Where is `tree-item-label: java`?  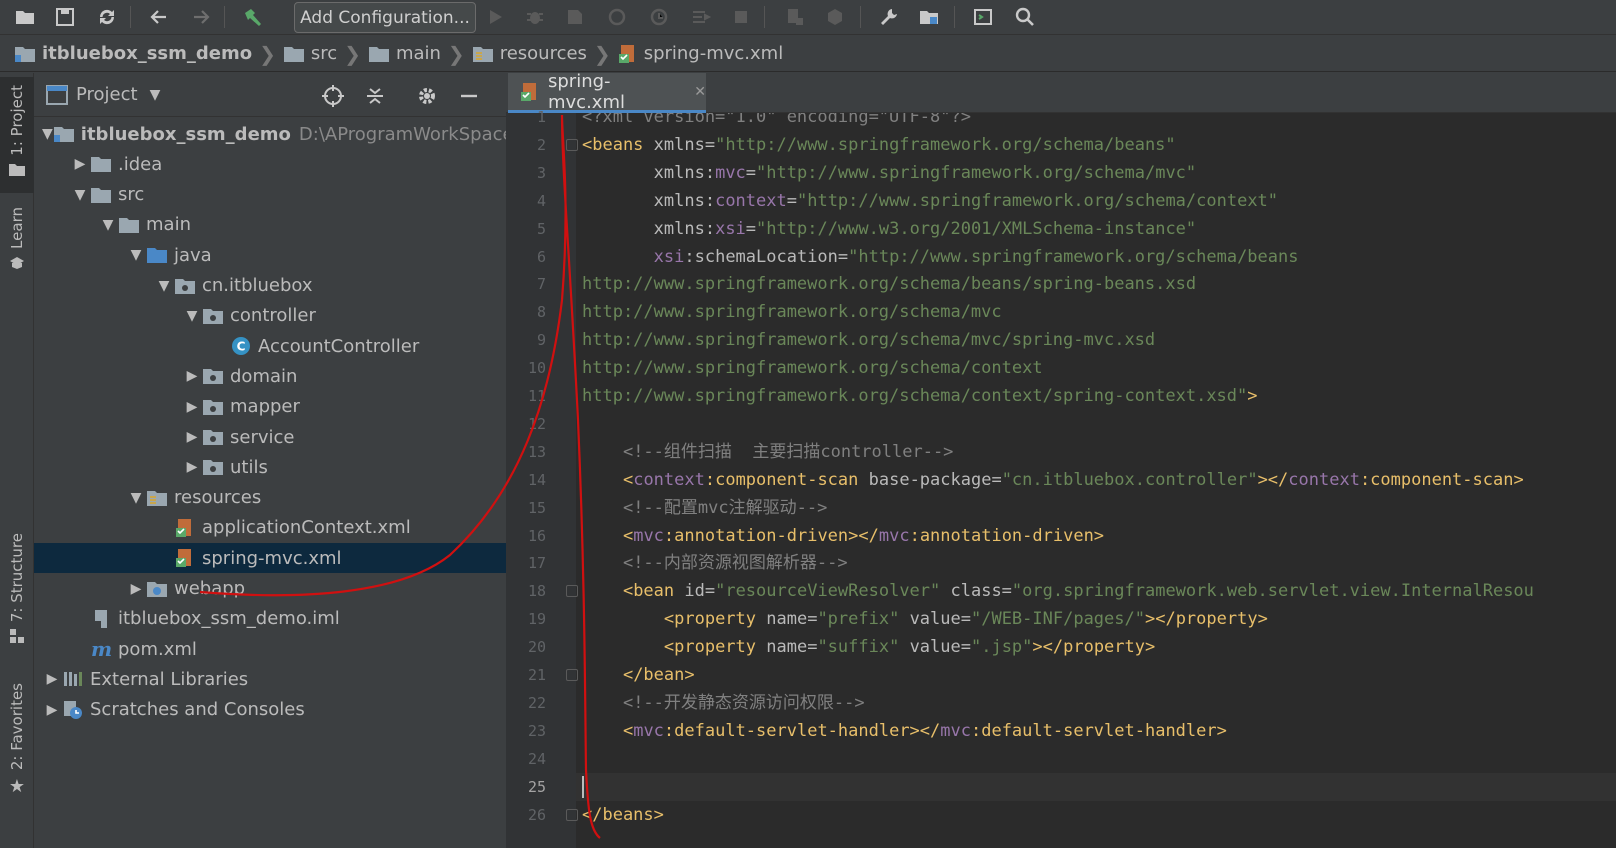 tree-item-label: java is located at coordinates (193, 255).